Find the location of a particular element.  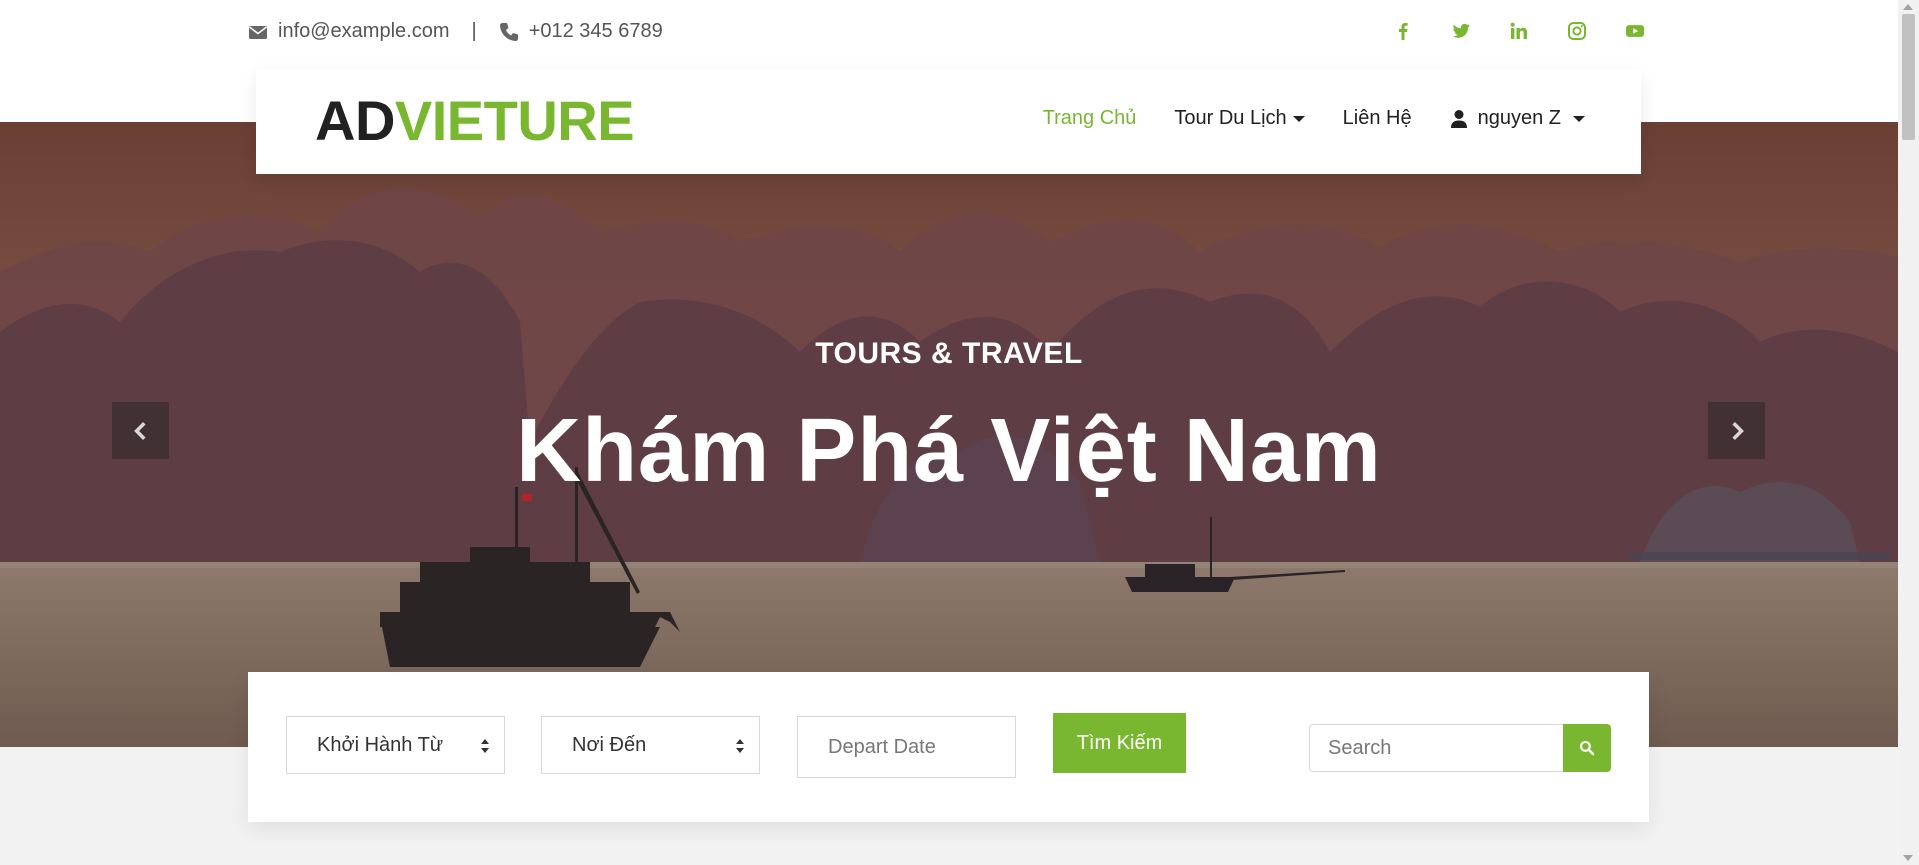

brand-part-1: AD is located at coordinates (355, 120).